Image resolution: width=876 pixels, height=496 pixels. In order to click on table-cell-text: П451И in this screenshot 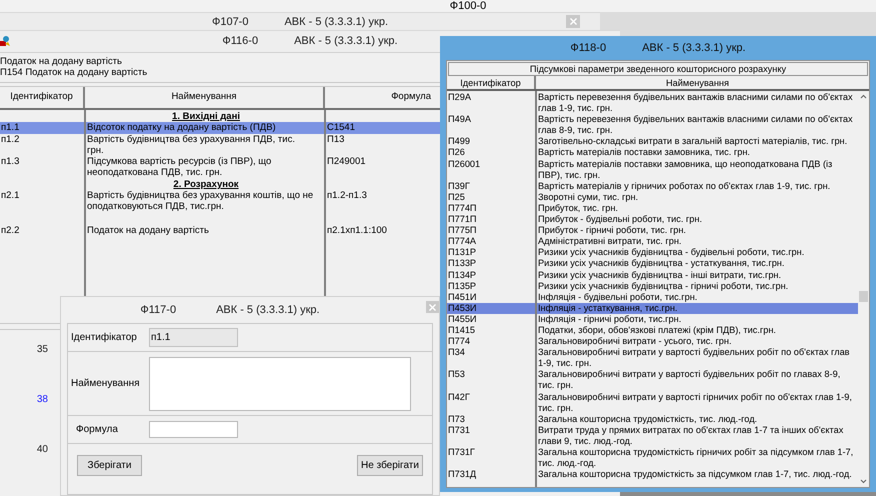, I will do `click(462, 297)`.